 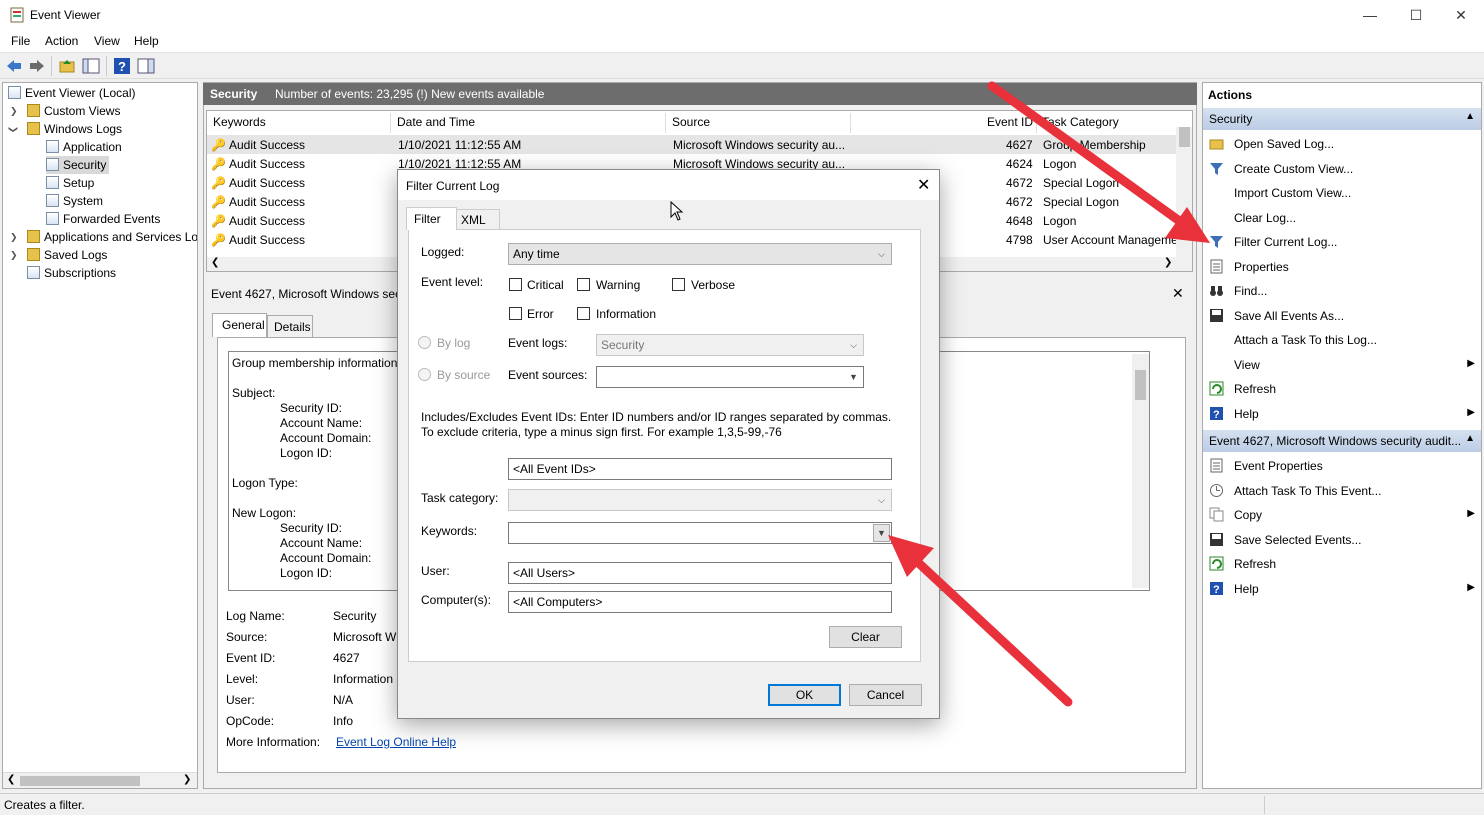 What do you see at coordinates (583, 313) in the screenshot?
I see `information-checkbox` at bounding box center [583, 313].